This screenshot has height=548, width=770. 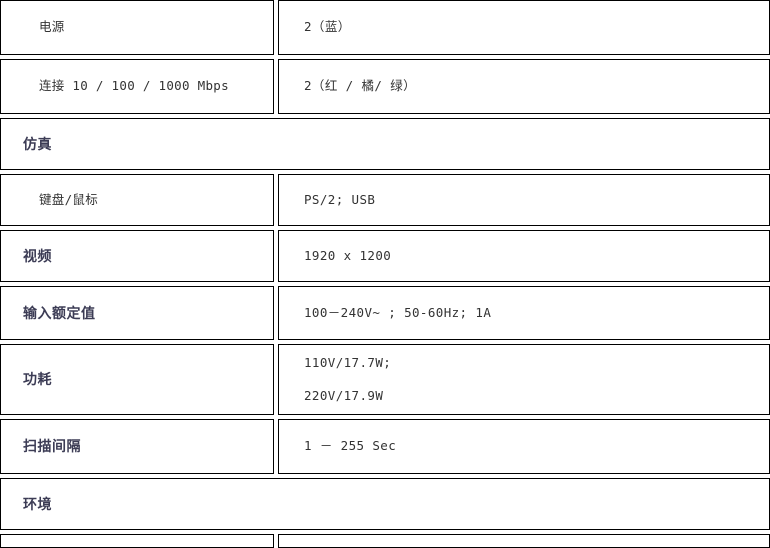 I want to click on row-label-cell: 电源, so click(x=137, y=27).